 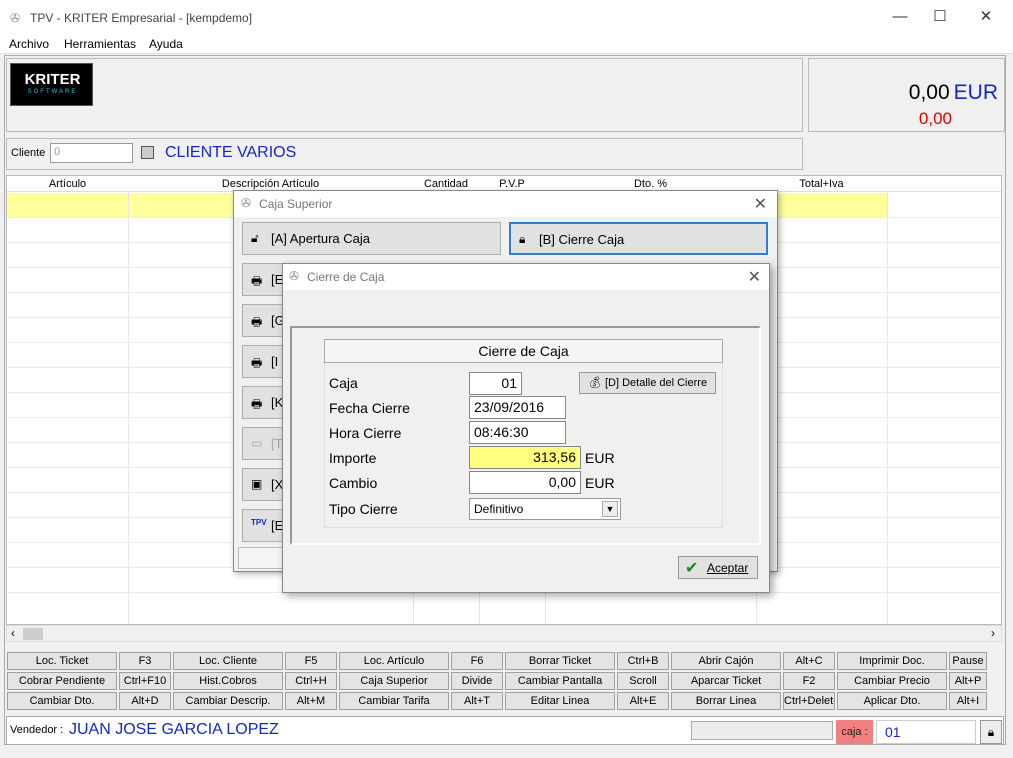 I want to click on shortcut-action: Cobrar Pendiente, so click(x=62, y=681).